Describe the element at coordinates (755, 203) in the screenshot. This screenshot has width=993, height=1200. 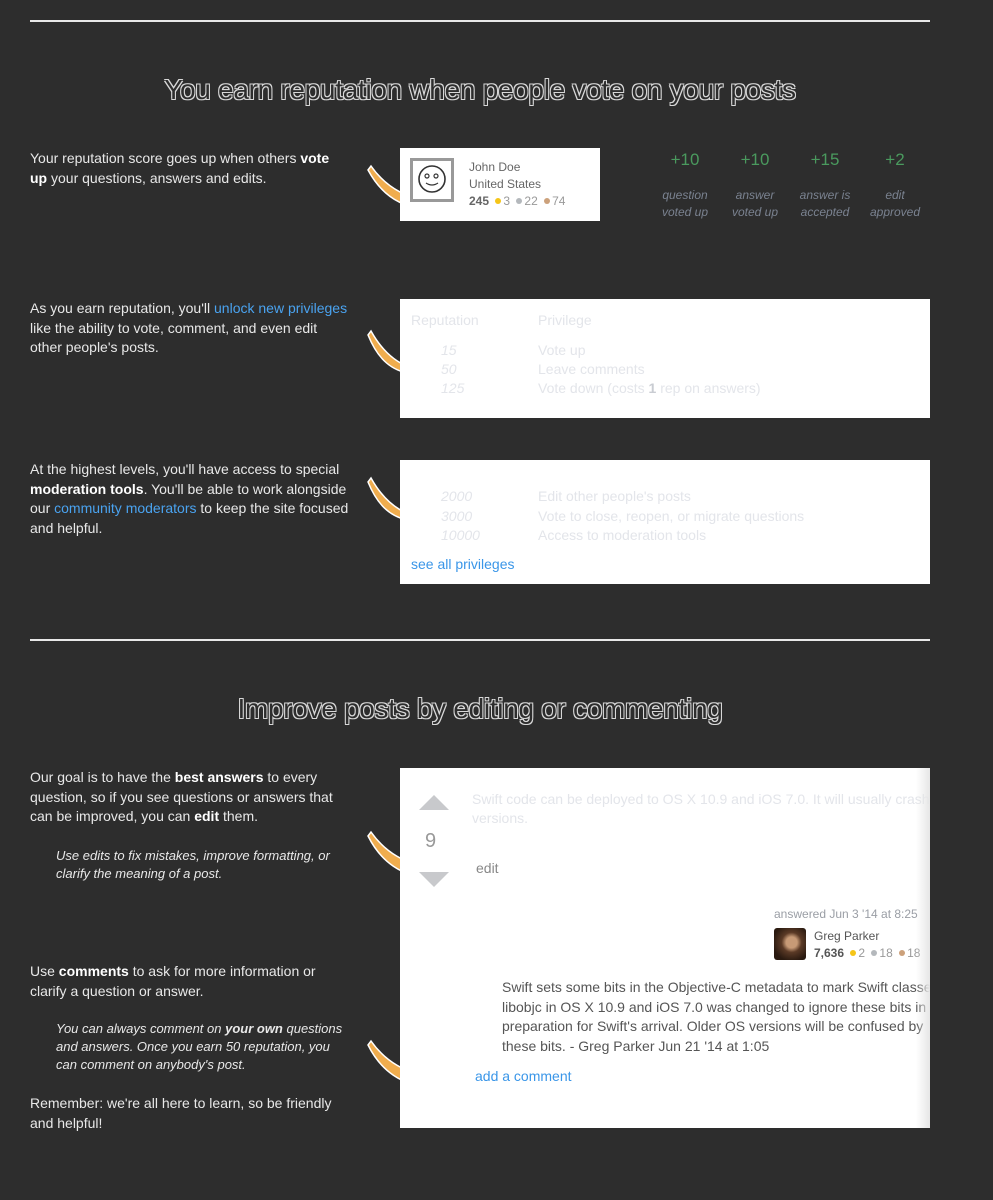
I see `gain-label: answer voted up` at that location.